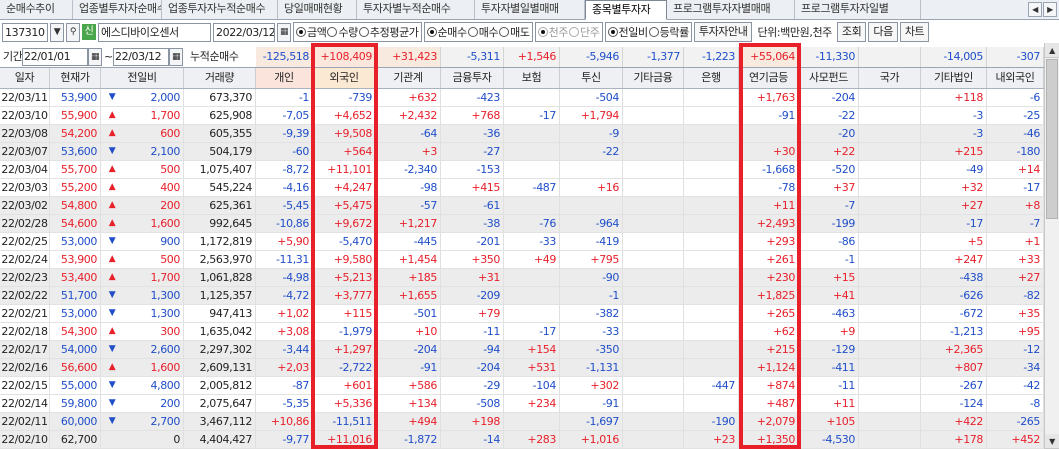  I want to click on tab-6: 투자자별일별매매, so click(530, 9).